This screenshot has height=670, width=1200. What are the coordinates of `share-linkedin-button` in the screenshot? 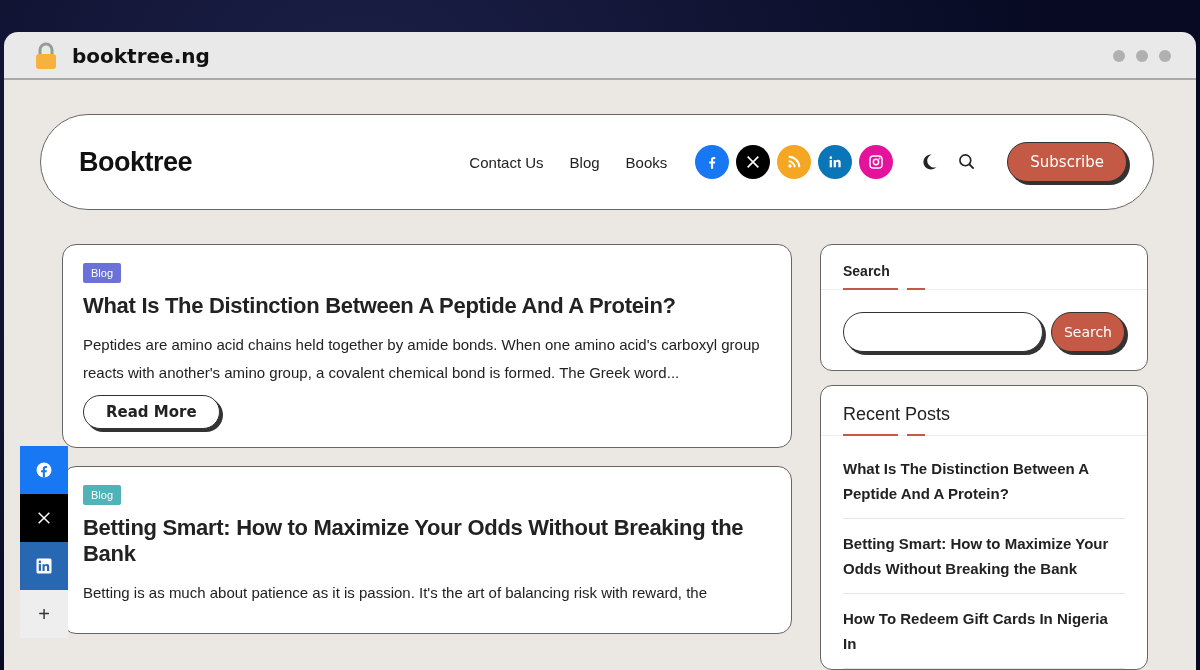 It's located at (44, 566).